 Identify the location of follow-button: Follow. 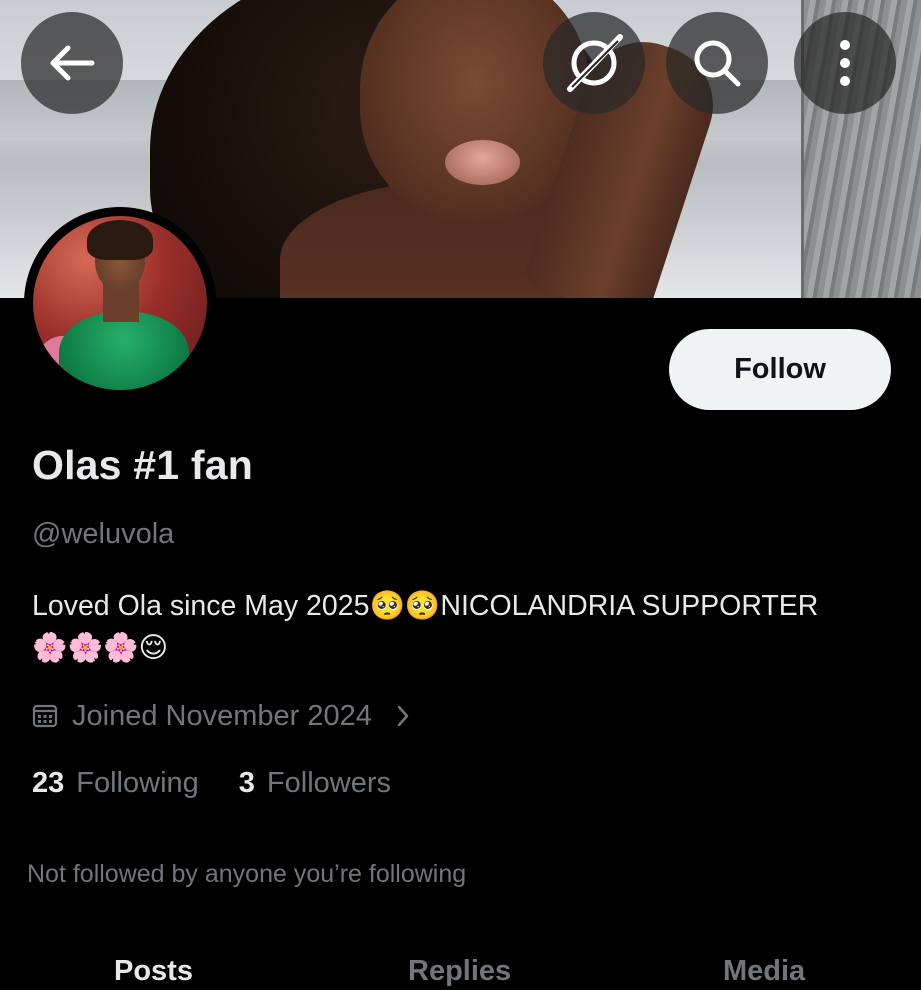
(780, 369).